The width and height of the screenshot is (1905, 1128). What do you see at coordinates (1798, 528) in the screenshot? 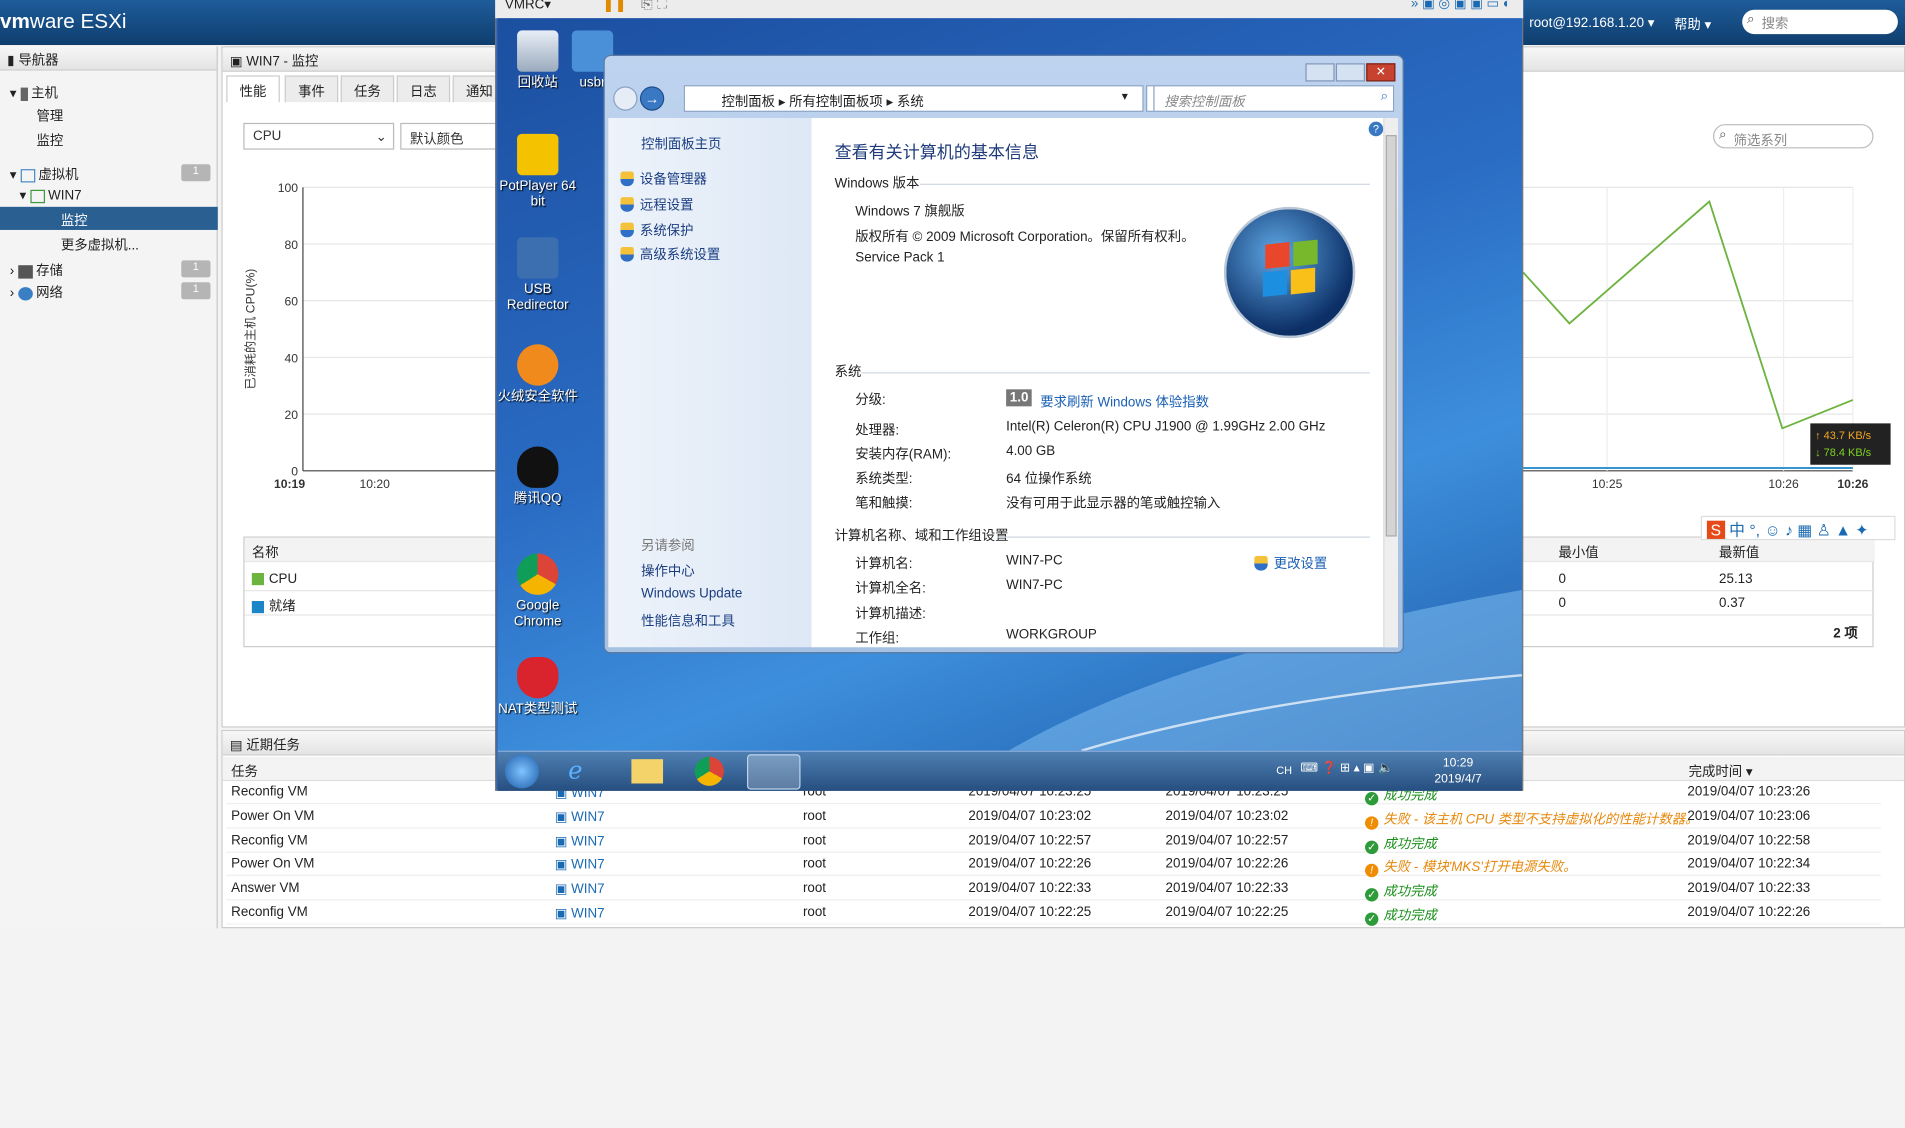
I see `ime-toolbar: S 中 °, ☺ ♪ ▦ ♙ ▲ ✦` at bounding box center [1798, 528].